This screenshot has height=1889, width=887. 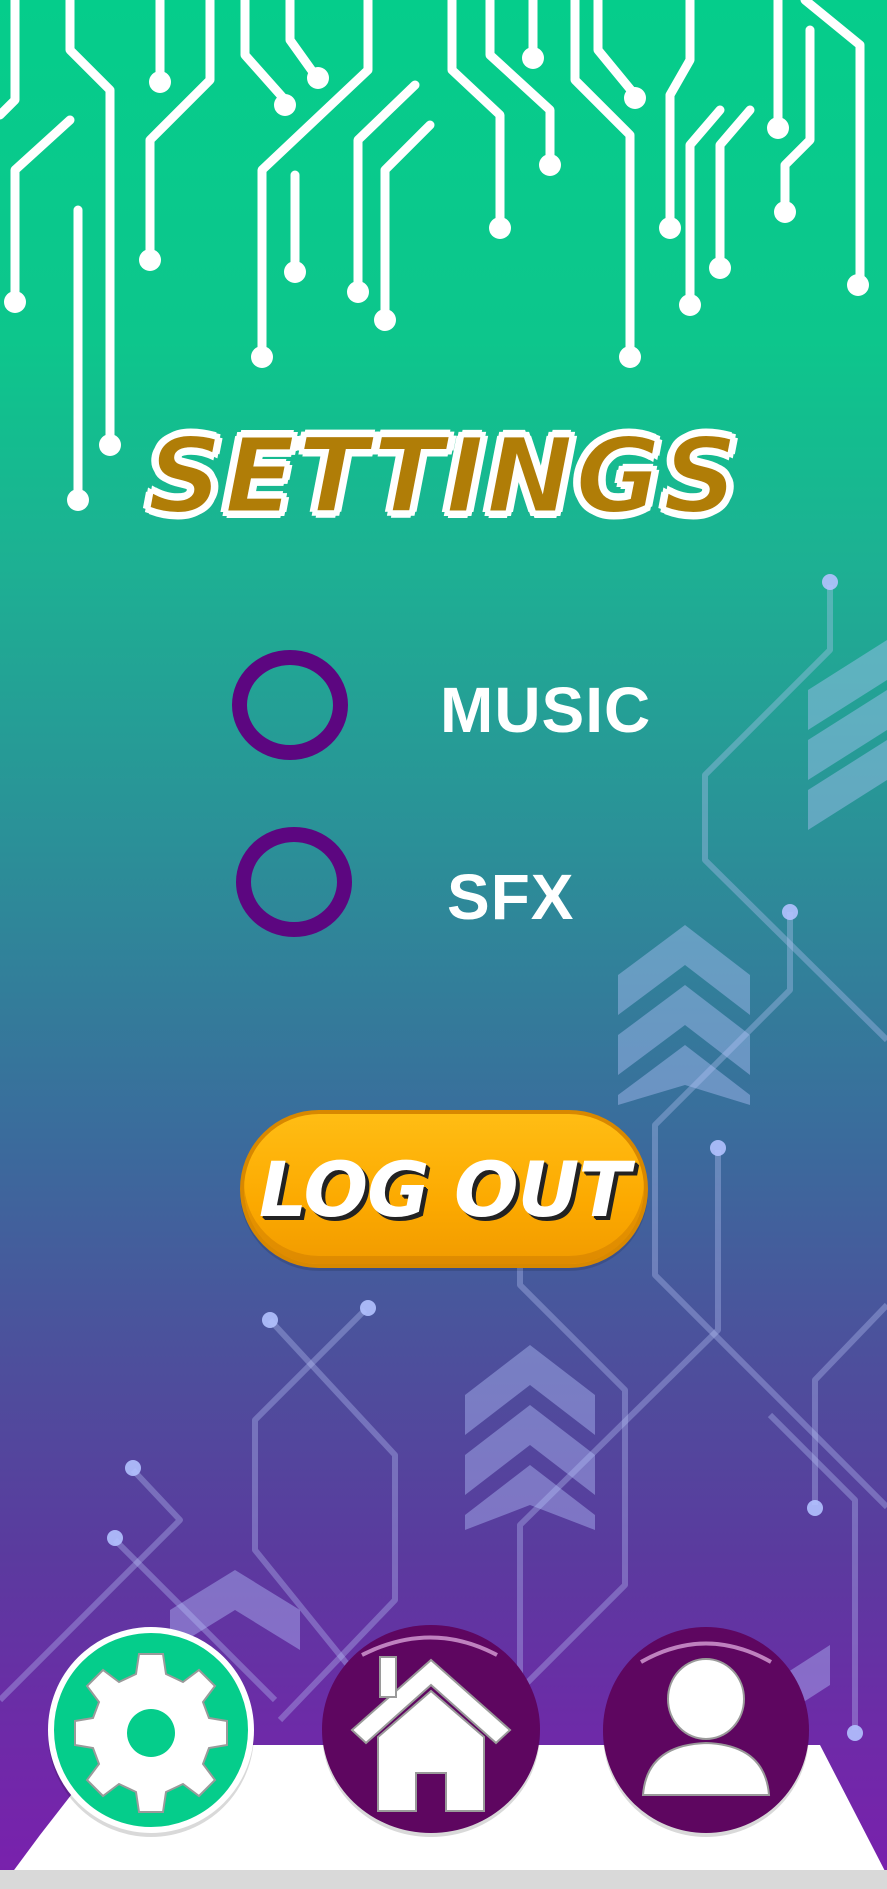 I want to click on nav-home-button, so click(x=431, y=1729).